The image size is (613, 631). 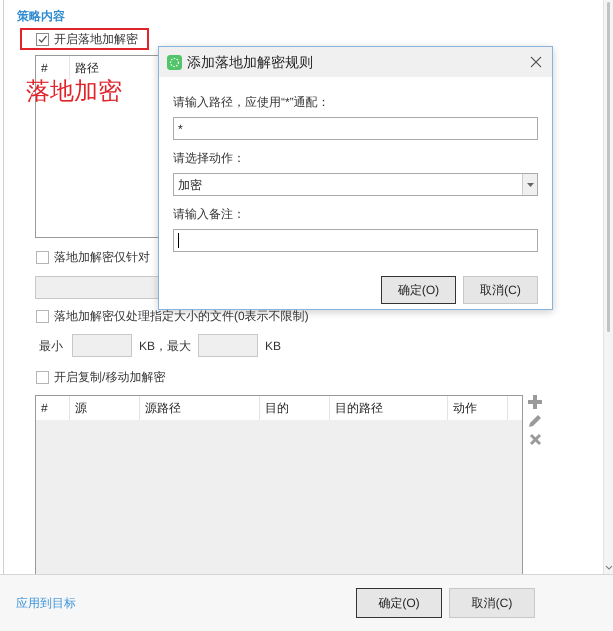 I want to click on column-header: 目的, so click(x=294, y=408).